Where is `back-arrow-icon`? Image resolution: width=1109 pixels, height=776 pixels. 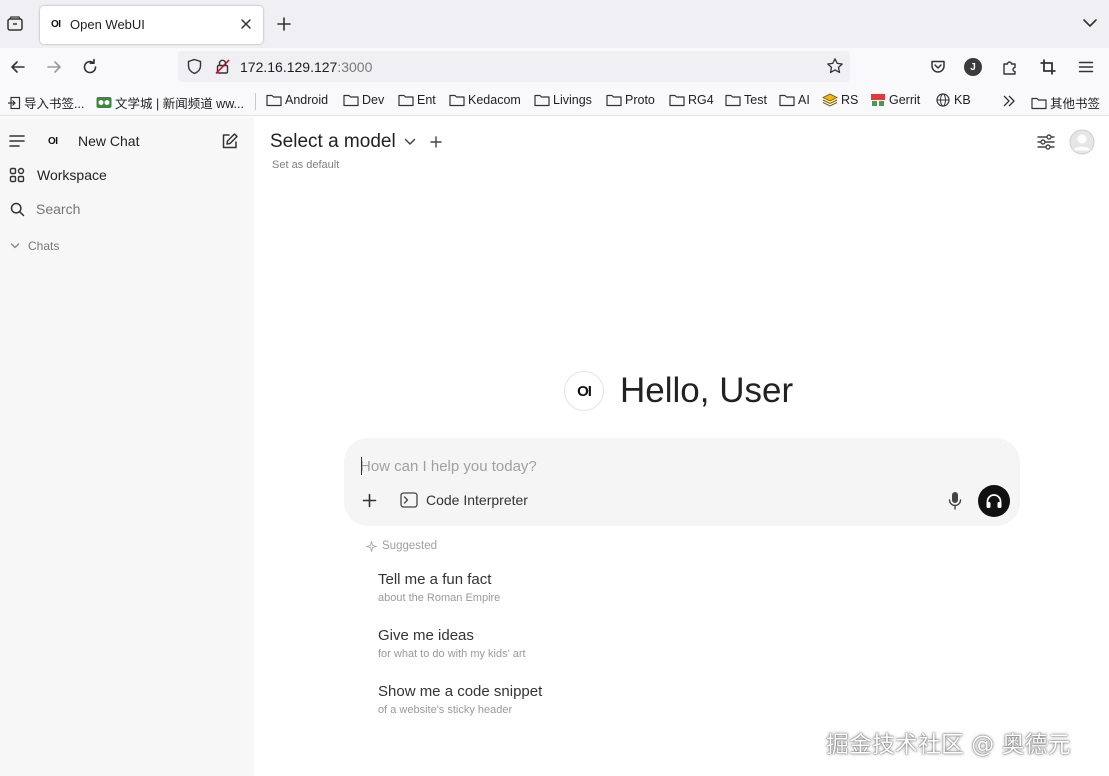
back-arrow-icon is located at coordinates (18, 67).